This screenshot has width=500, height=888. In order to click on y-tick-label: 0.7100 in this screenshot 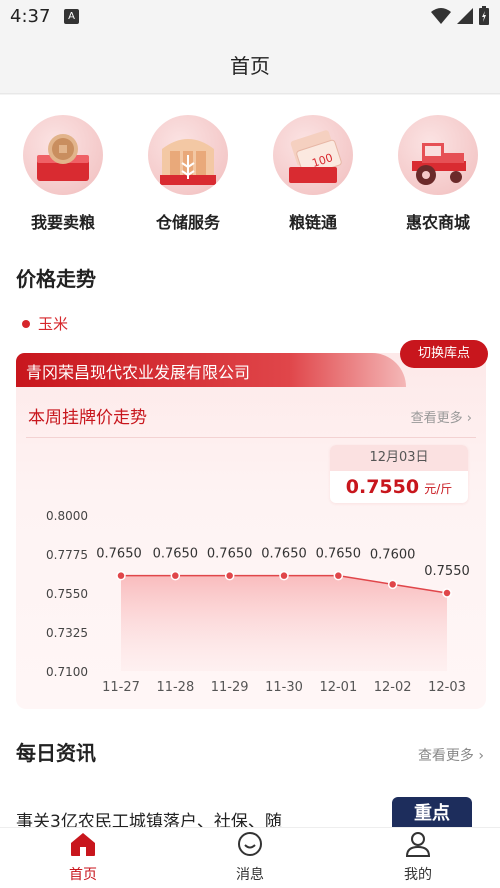, I will do `click(67, 672)`.